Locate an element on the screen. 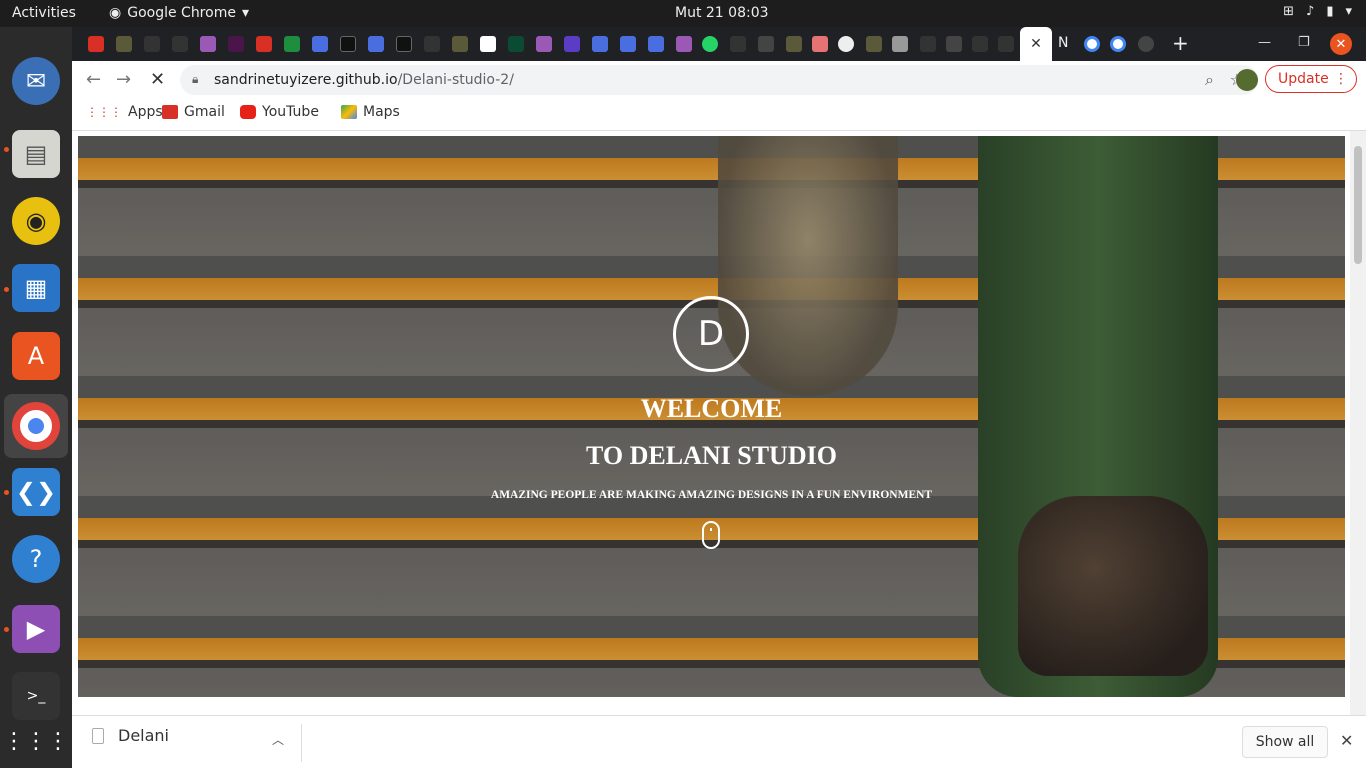  writer-icon: ▦ is located at coordinates (36, 288).